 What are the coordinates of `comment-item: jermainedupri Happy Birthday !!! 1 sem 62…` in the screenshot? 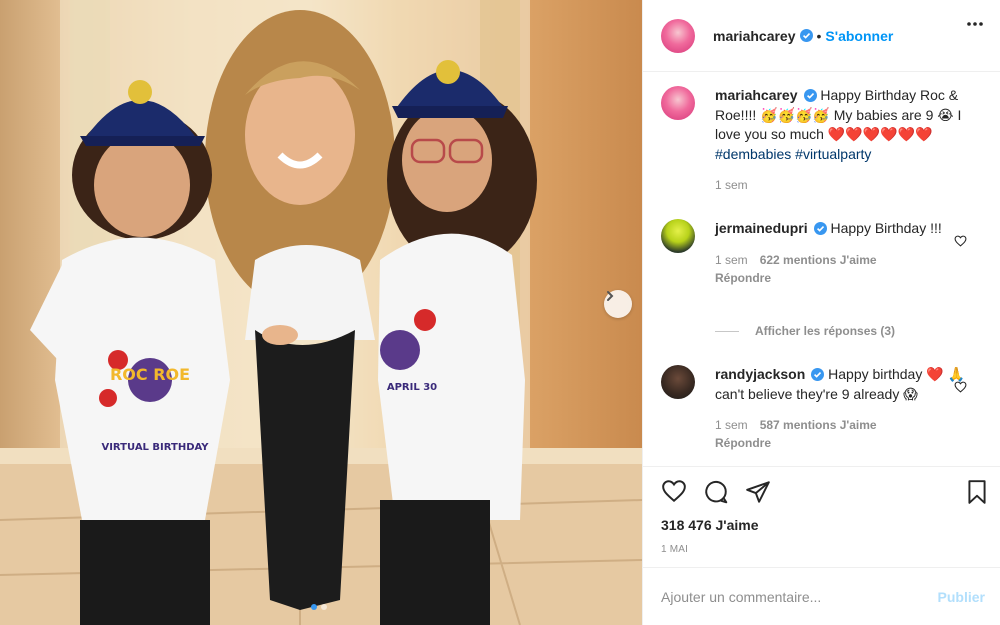 It's located at (825, 252).